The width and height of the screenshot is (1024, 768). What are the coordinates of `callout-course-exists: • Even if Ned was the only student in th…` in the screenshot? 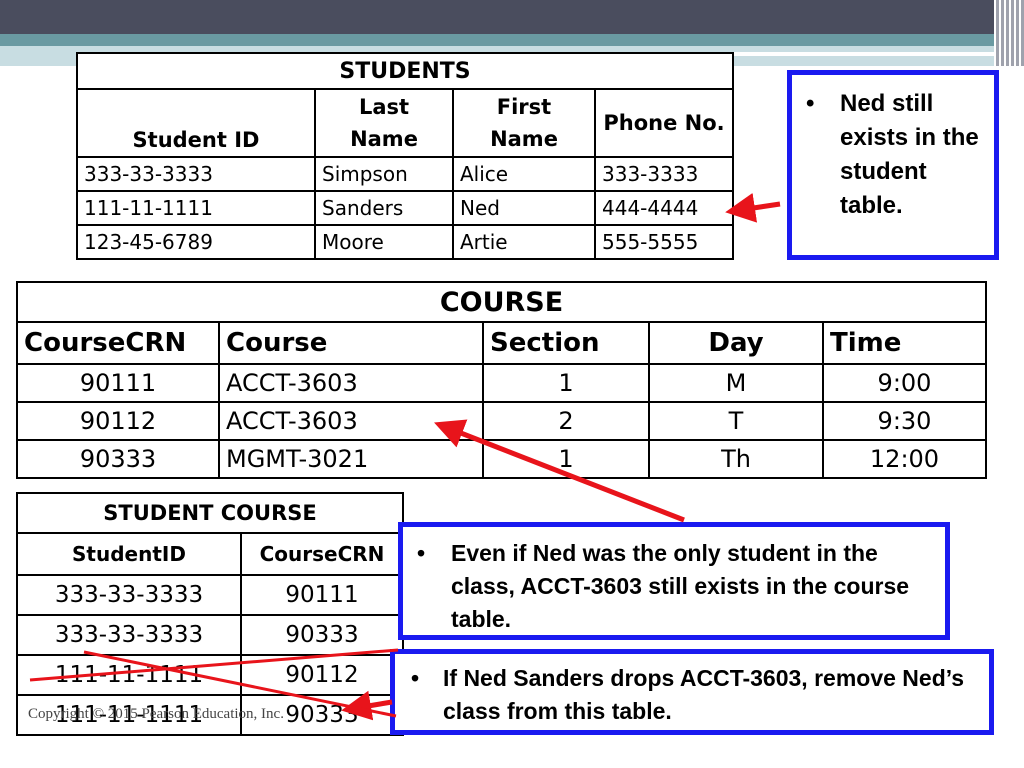 It's located at (674, 581).